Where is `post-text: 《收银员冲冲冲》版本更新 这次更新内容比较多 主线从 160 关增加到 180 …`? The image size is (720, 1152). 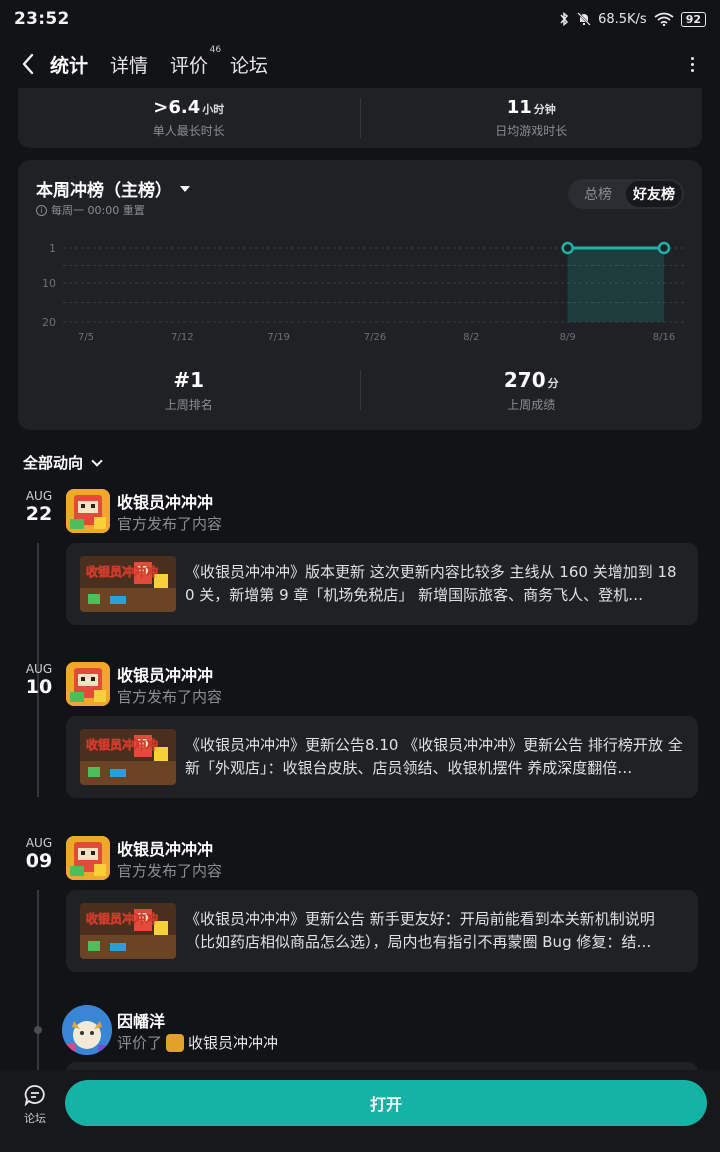 post-text: 《收银员冲冲冲》版本更新 这次更新内容比较多 主线从 160 关增加到 180 … is located at coordinates (431, 583).